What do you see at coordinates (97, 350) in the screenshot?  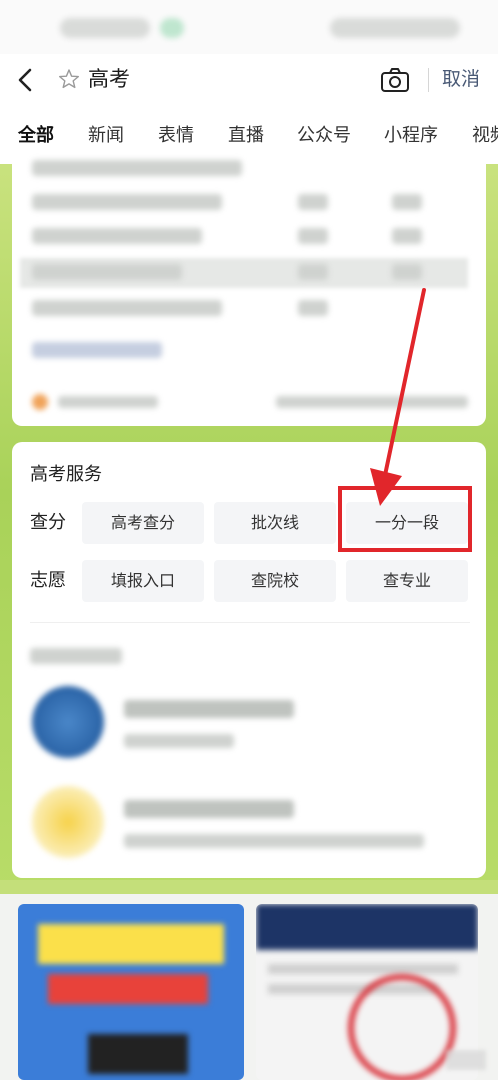 I see `table-link-blur` at bounding box center [97, 350].